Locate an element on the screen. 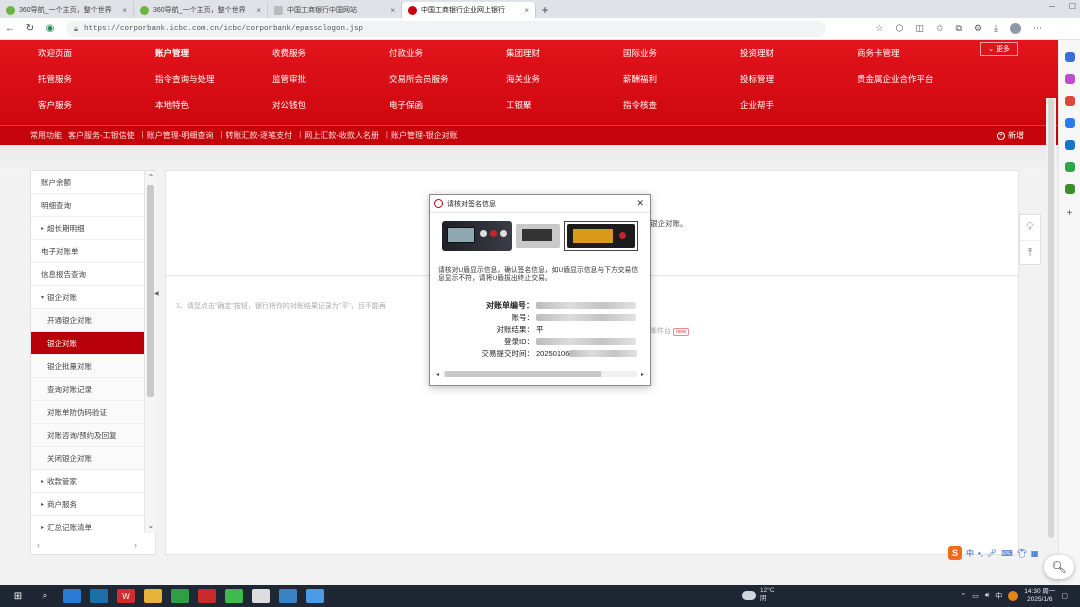 The width and height of the screenshot is (1080, 607). menu-item: 交易所会员服务 is located at coordinates (447, 79).